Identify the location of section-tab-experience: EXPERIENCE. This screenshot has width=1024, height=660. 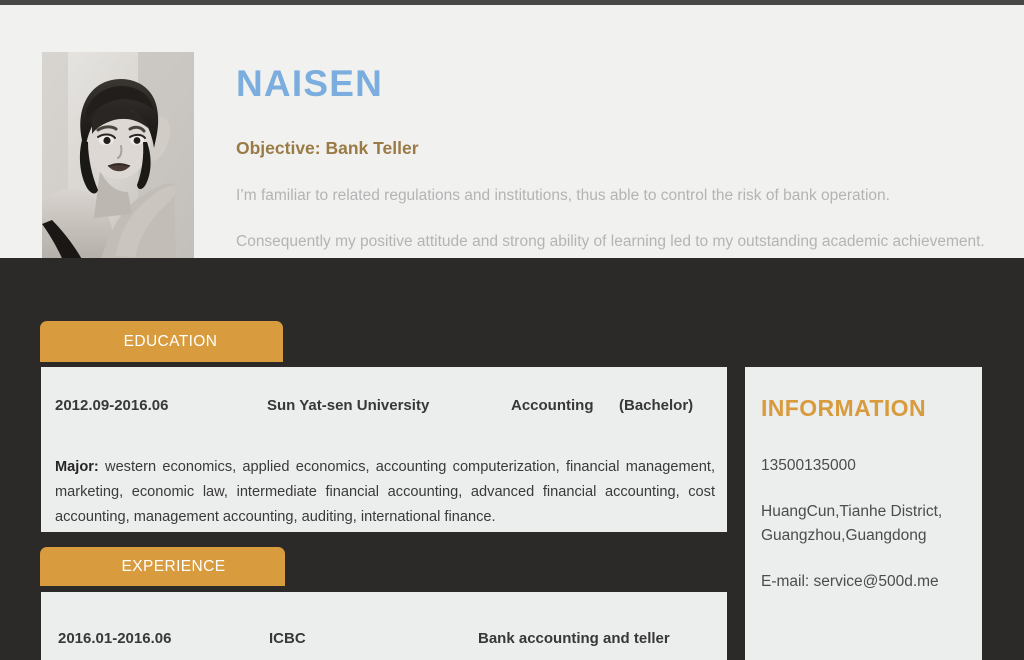
(162, 566).